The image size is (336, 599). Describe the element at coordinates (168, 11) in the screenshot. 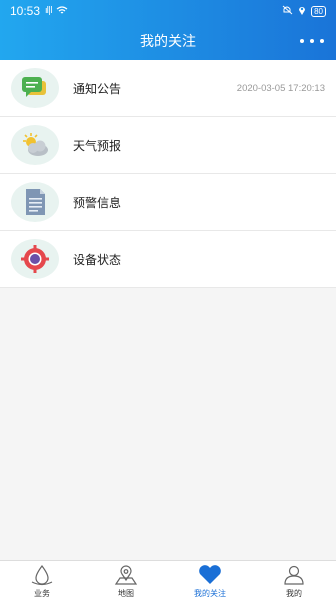

I see `status-bar: 10:53 ıl|l 80` at that location.